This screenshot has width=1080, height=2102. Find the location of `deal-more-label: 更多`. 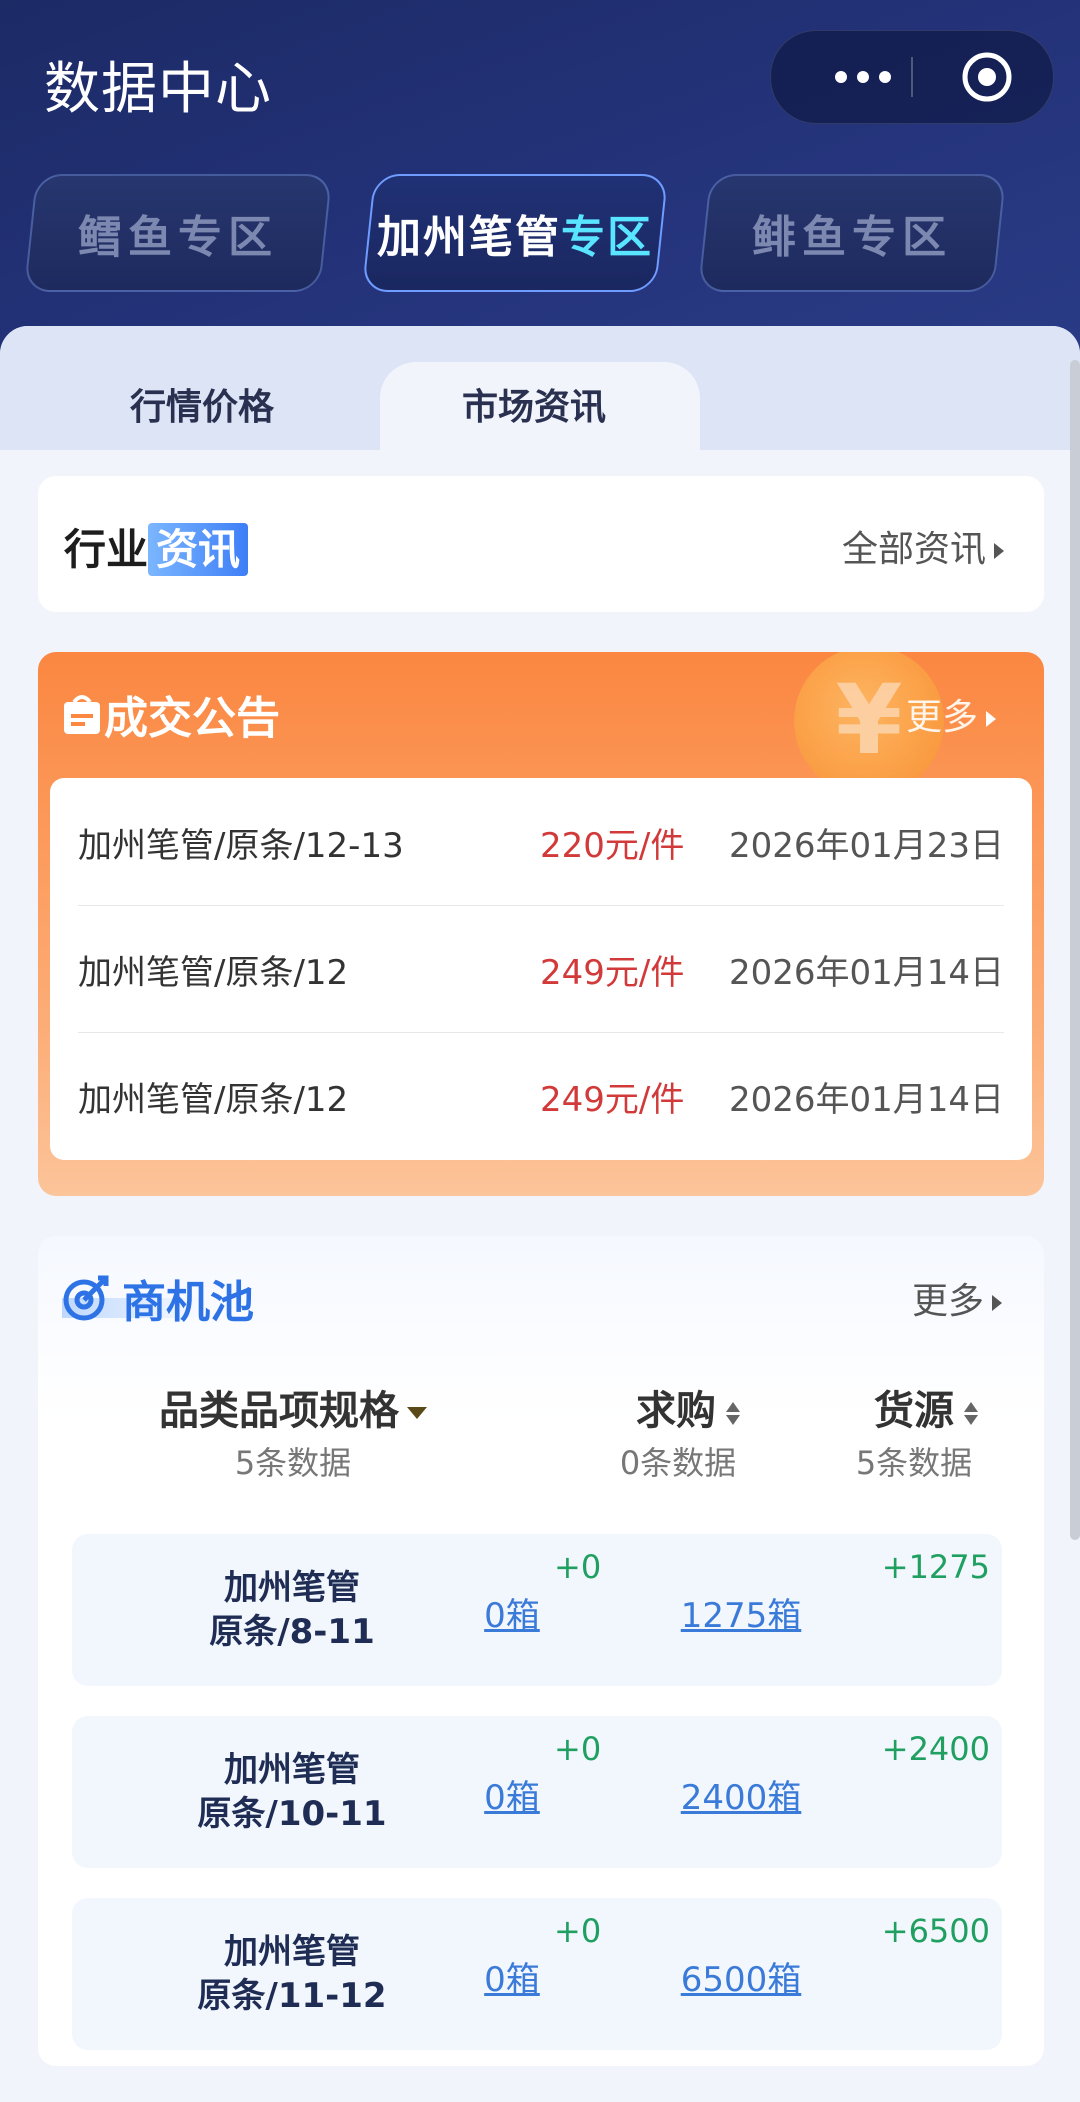

deal-more-label: 更多 is located at coordinates (942, 717).